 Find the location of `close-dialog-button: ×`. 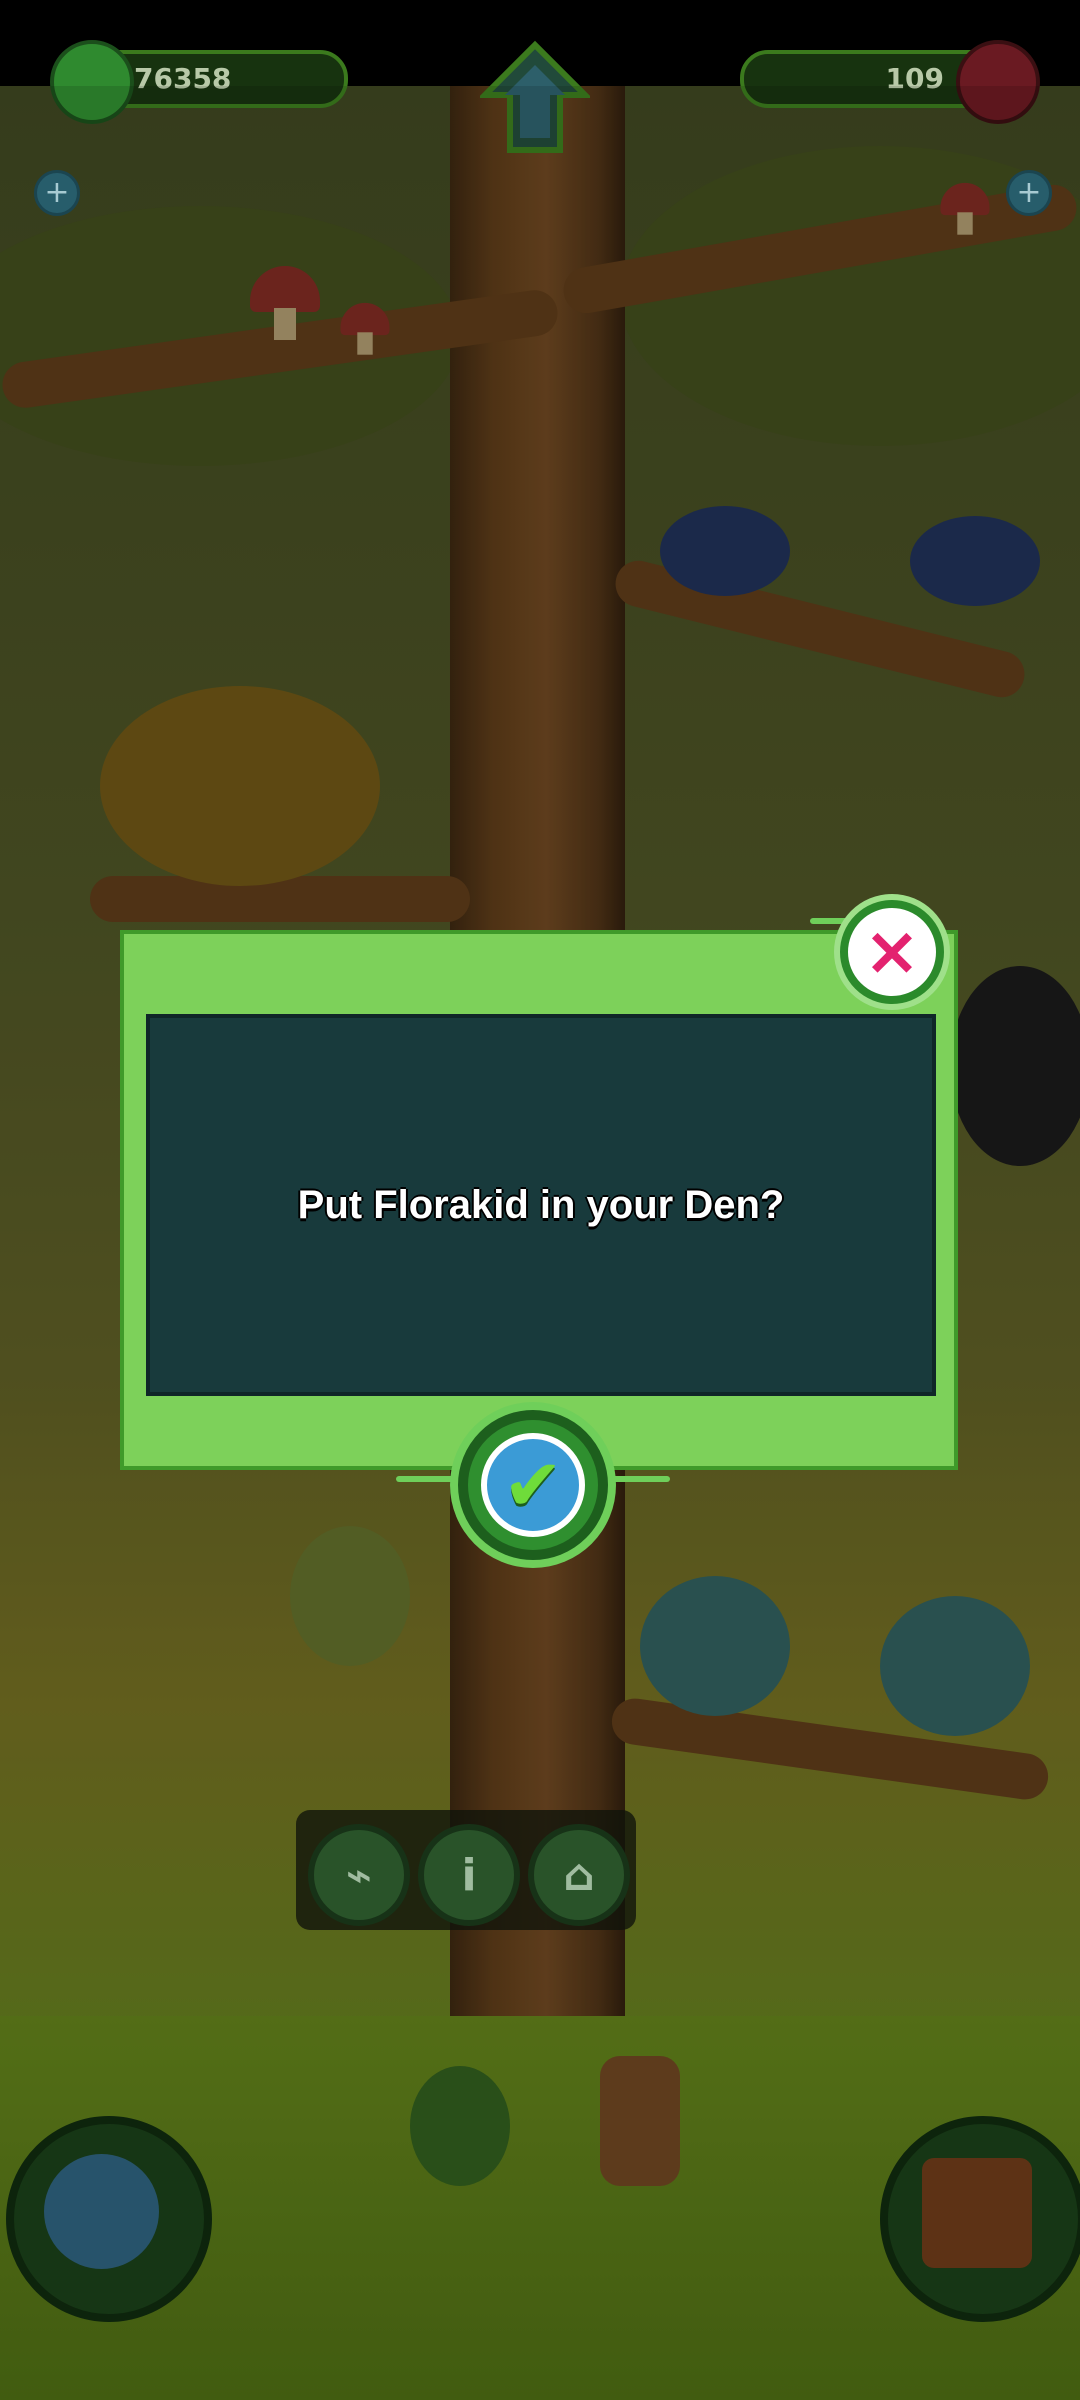

close-dialog-button: × is located at coordinates (892, 952).